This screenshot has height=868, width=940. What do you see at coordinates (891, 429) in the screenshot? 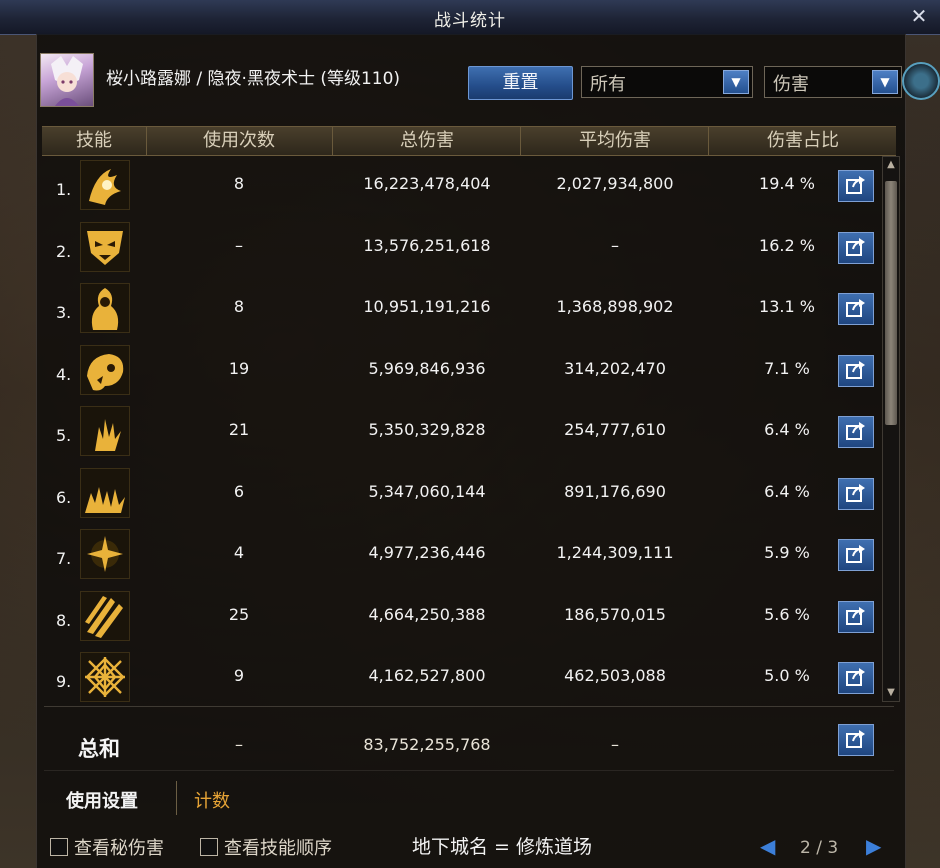
I see `scrollbar: ▲ ▼` at bounding box center [891, 429].